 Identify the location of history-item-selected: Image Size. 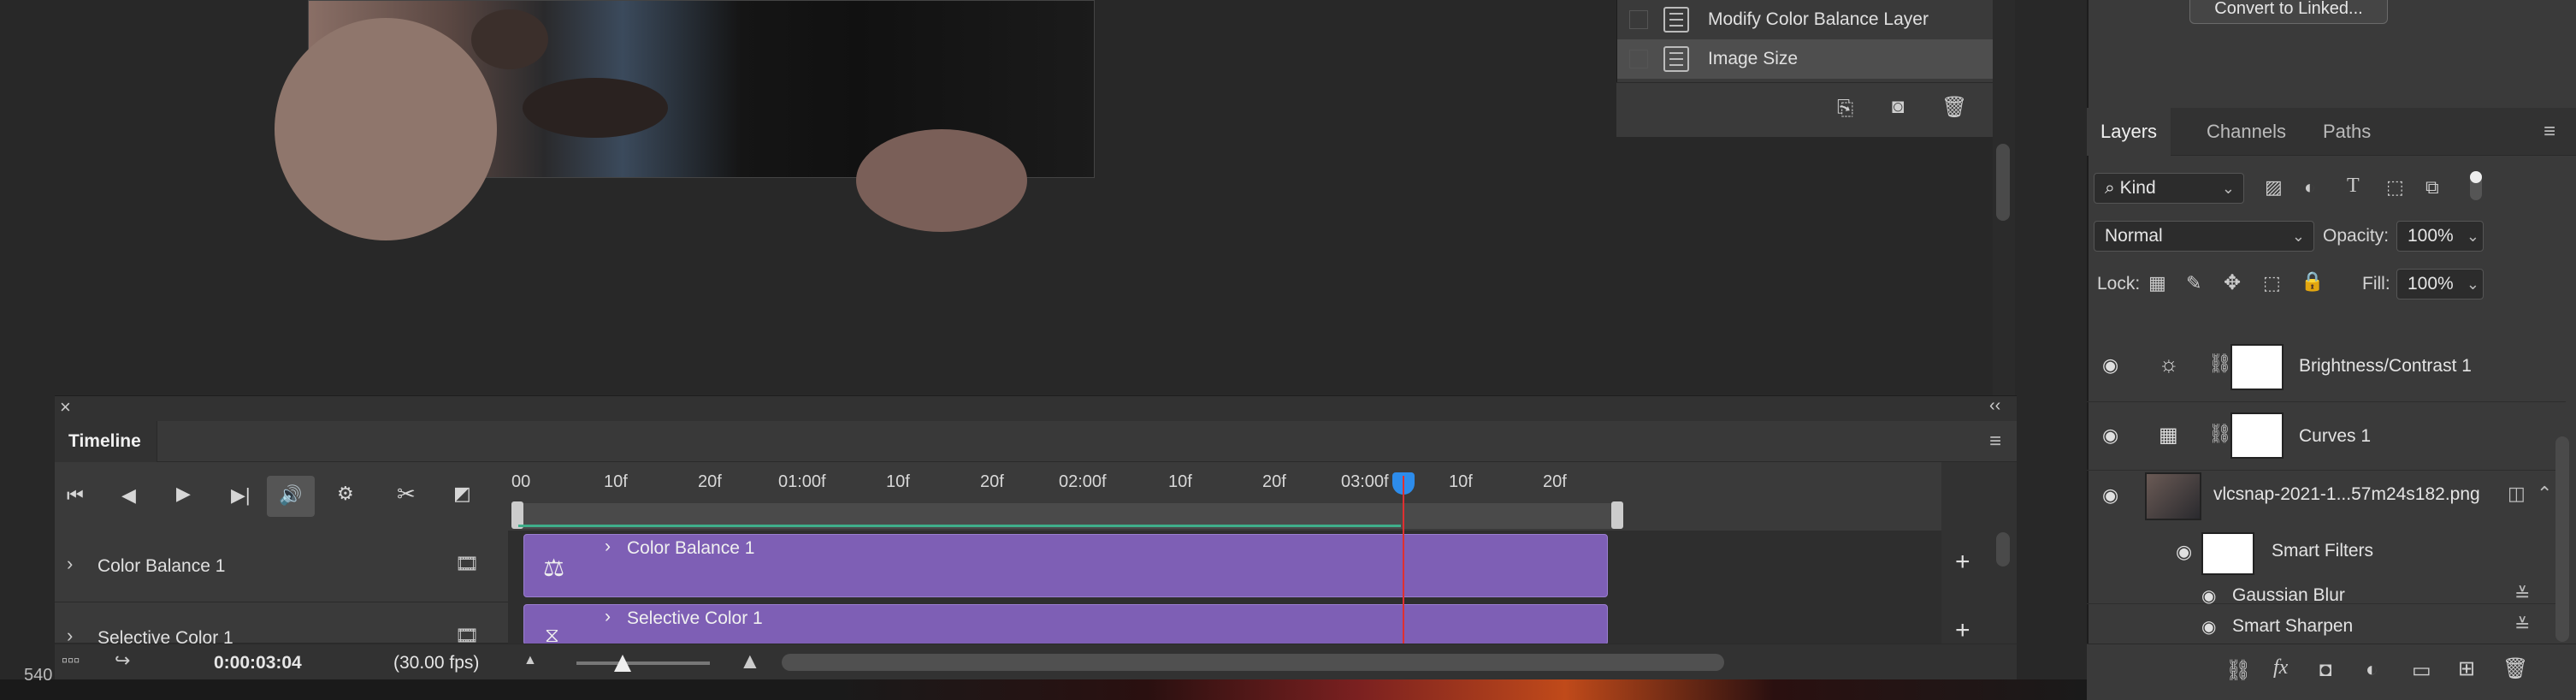
(1805, 59).